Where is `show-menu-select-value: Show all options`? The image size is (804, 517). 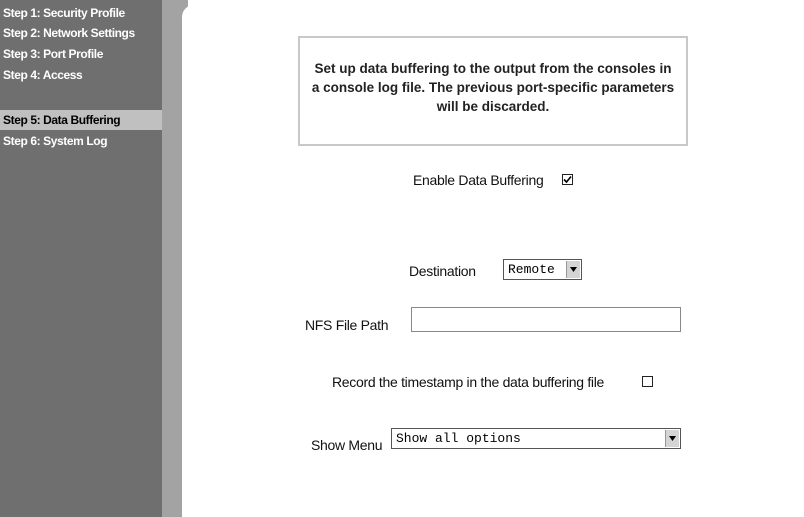
show-menu-select-value: Show all options is located at coordinates (458, 438).